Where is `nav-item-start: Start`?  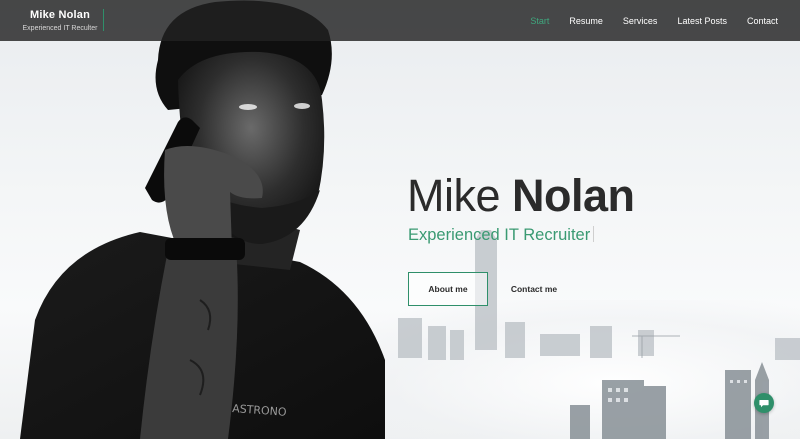
nav-item-start: Start is located at coordinates (539, 21).